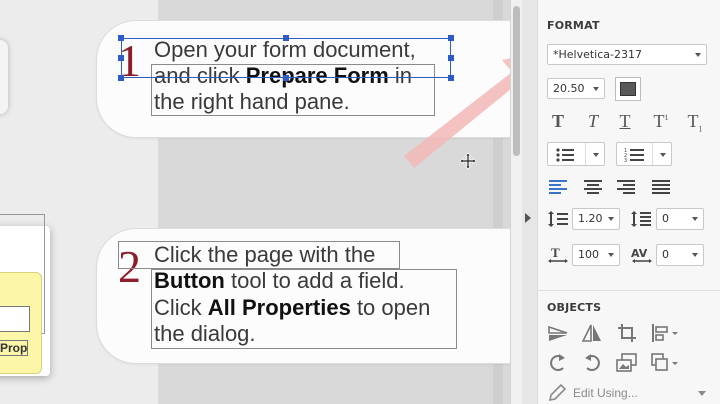 The height and width of the screenshot is (404, 720). What do you see at coordinates (121, 78) in the screenshot?
I see `resize-handle-bl` at bounding box center [121, 78].